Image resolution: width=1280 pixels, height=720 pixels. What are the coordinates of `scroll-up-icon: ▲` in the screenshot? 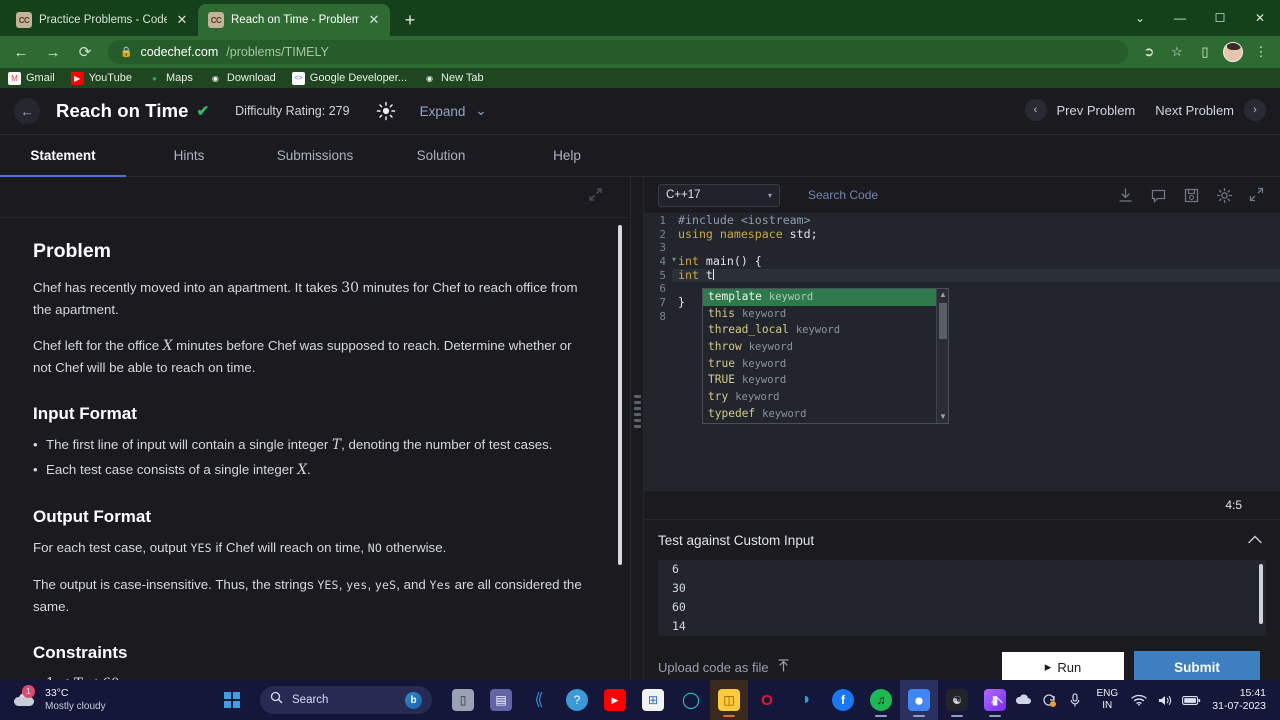 It's located at (943, 295).